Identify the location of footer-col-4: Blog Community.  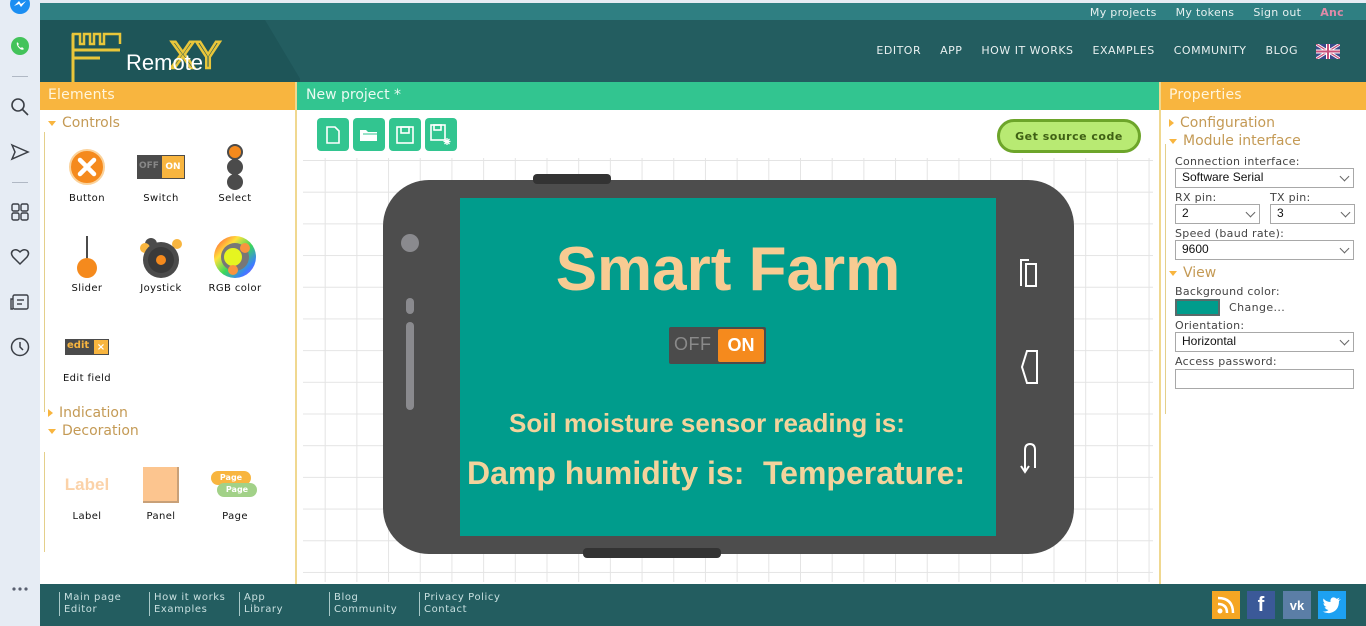
(363, 604).